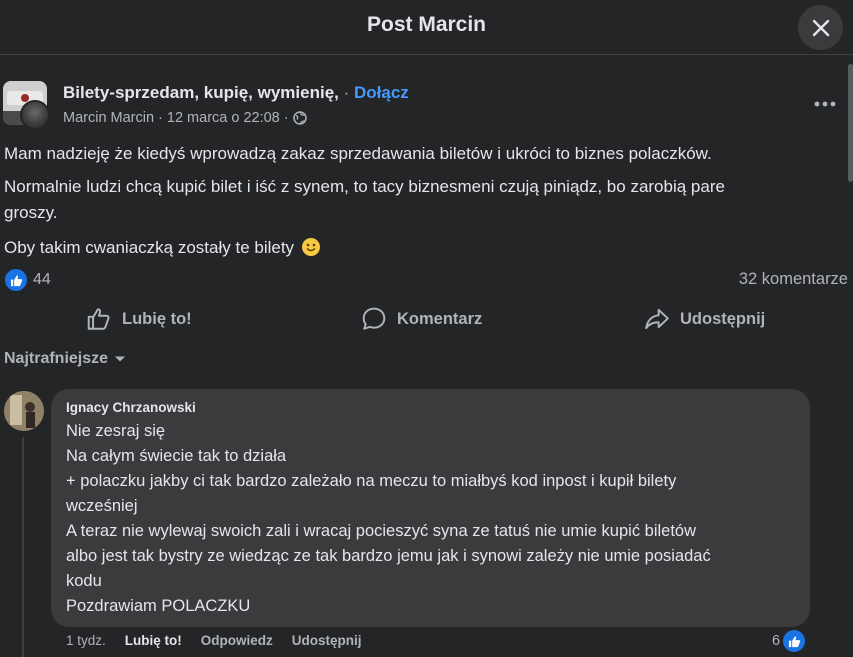 The height and width of the screenshot is (657, 853). Describe the element at coordinates (426, 24) in the screenshot. I see `dialog-title: Post Marcin` at that location.